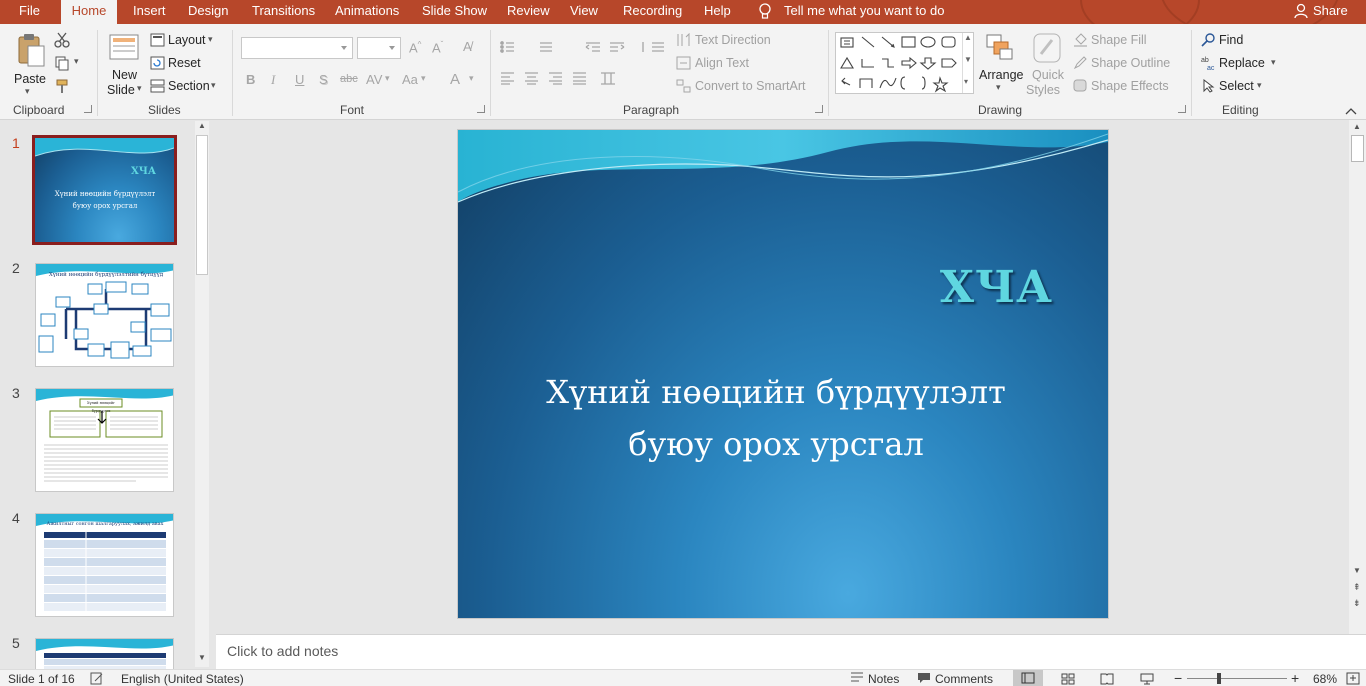 Image resolution: width=1366 pixels, height=686 pixels. Describe the element at coordinates (728, 64) in the screenshot. I see `align-text-button: Align Text` at that location.